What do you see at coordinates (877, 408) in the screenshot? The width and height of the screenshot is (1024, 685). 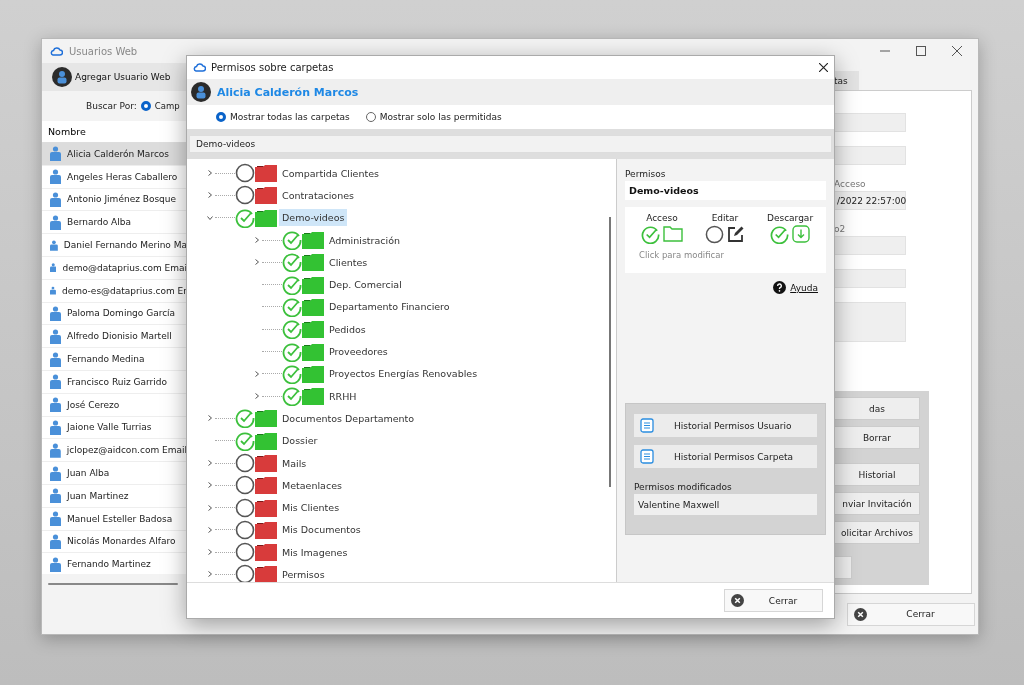 I see `action-button: das` at bounding box center [877, 408].